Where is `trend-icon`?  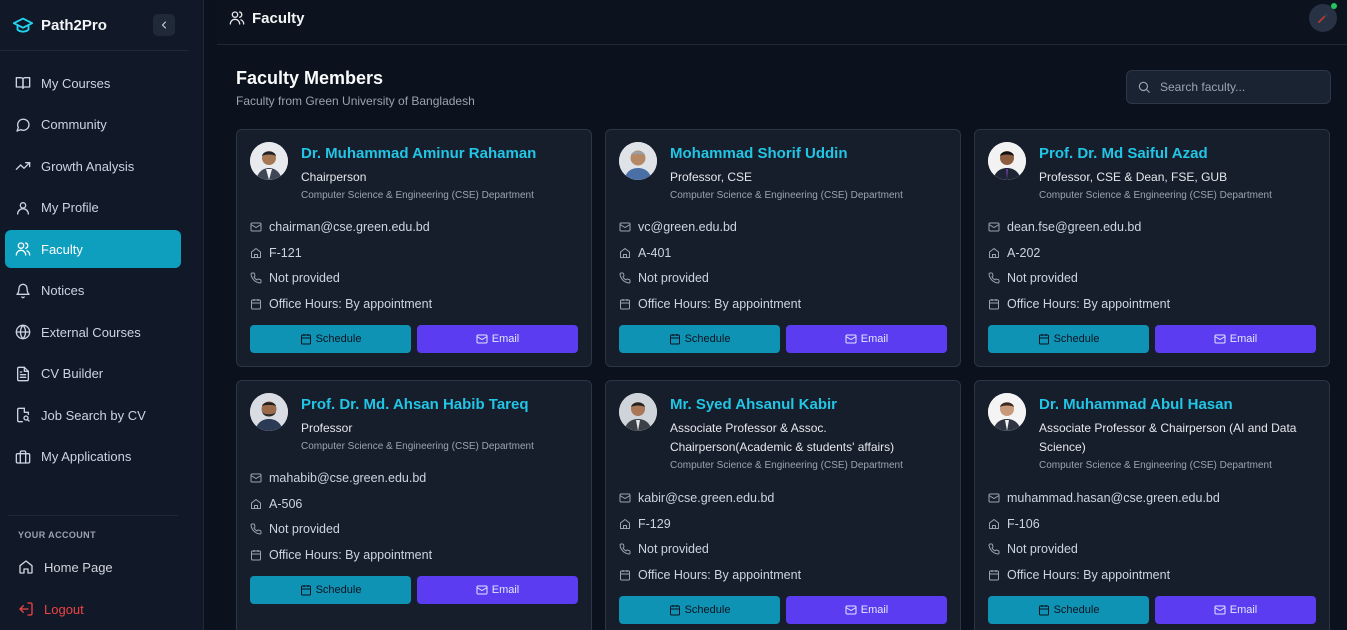 trend-icon is located at coordinates (23, 166).